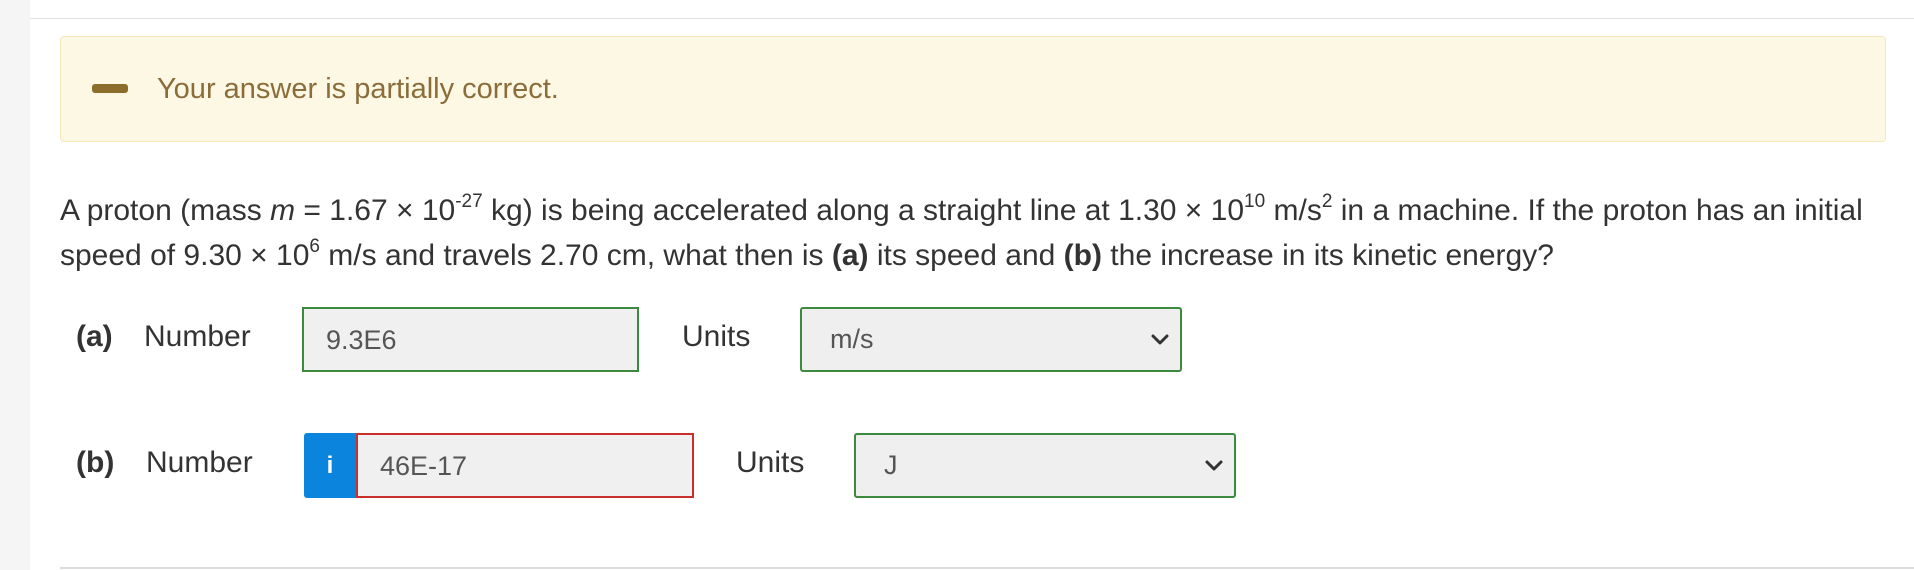  I want to click on part-b-units-select: J, so click(1045, 465).